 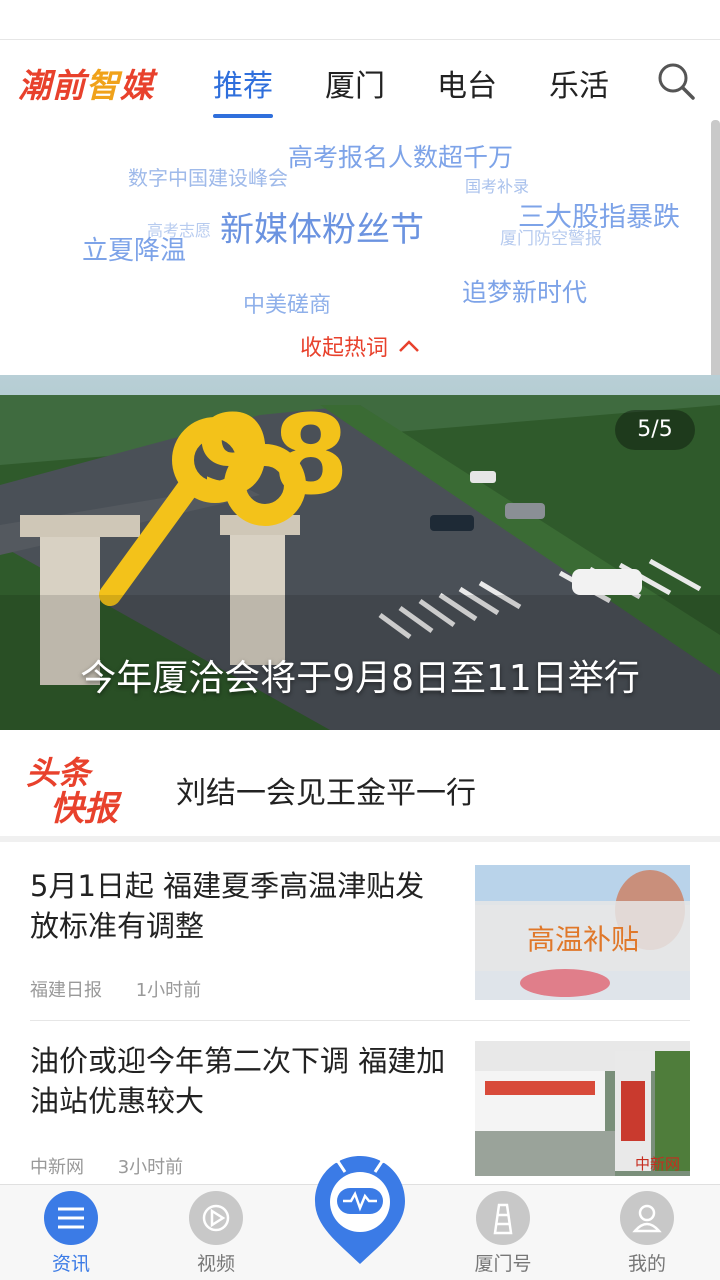 What do you see at coordinates (647, 1218) in the screenshot?
I see `user-icon` at bounding box center [647, 1218].